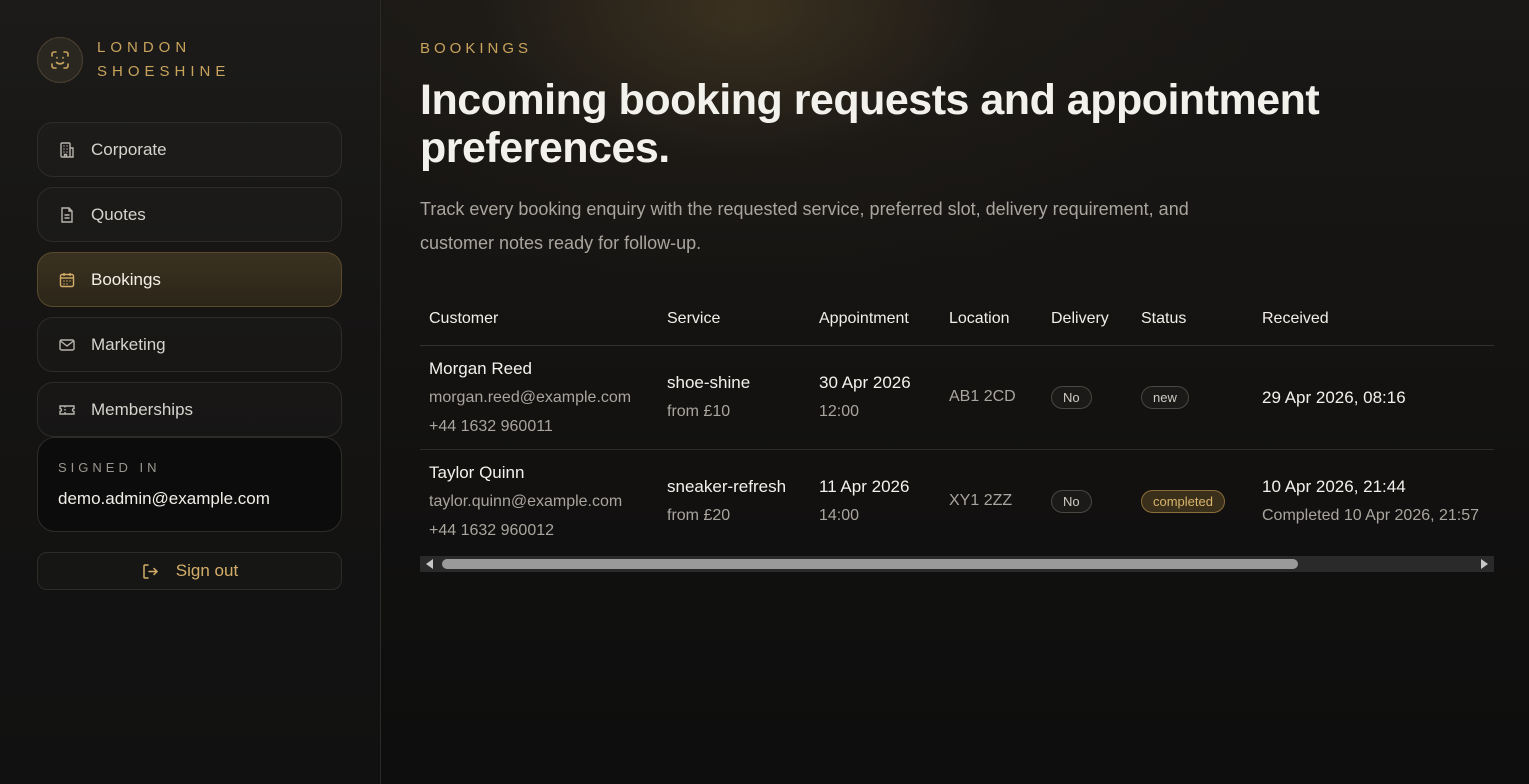 This screenshot has height=784, width=1529. Describe the element at coordinates (699, 516) in the screenshot. I see `service-price: from £20` at that location.